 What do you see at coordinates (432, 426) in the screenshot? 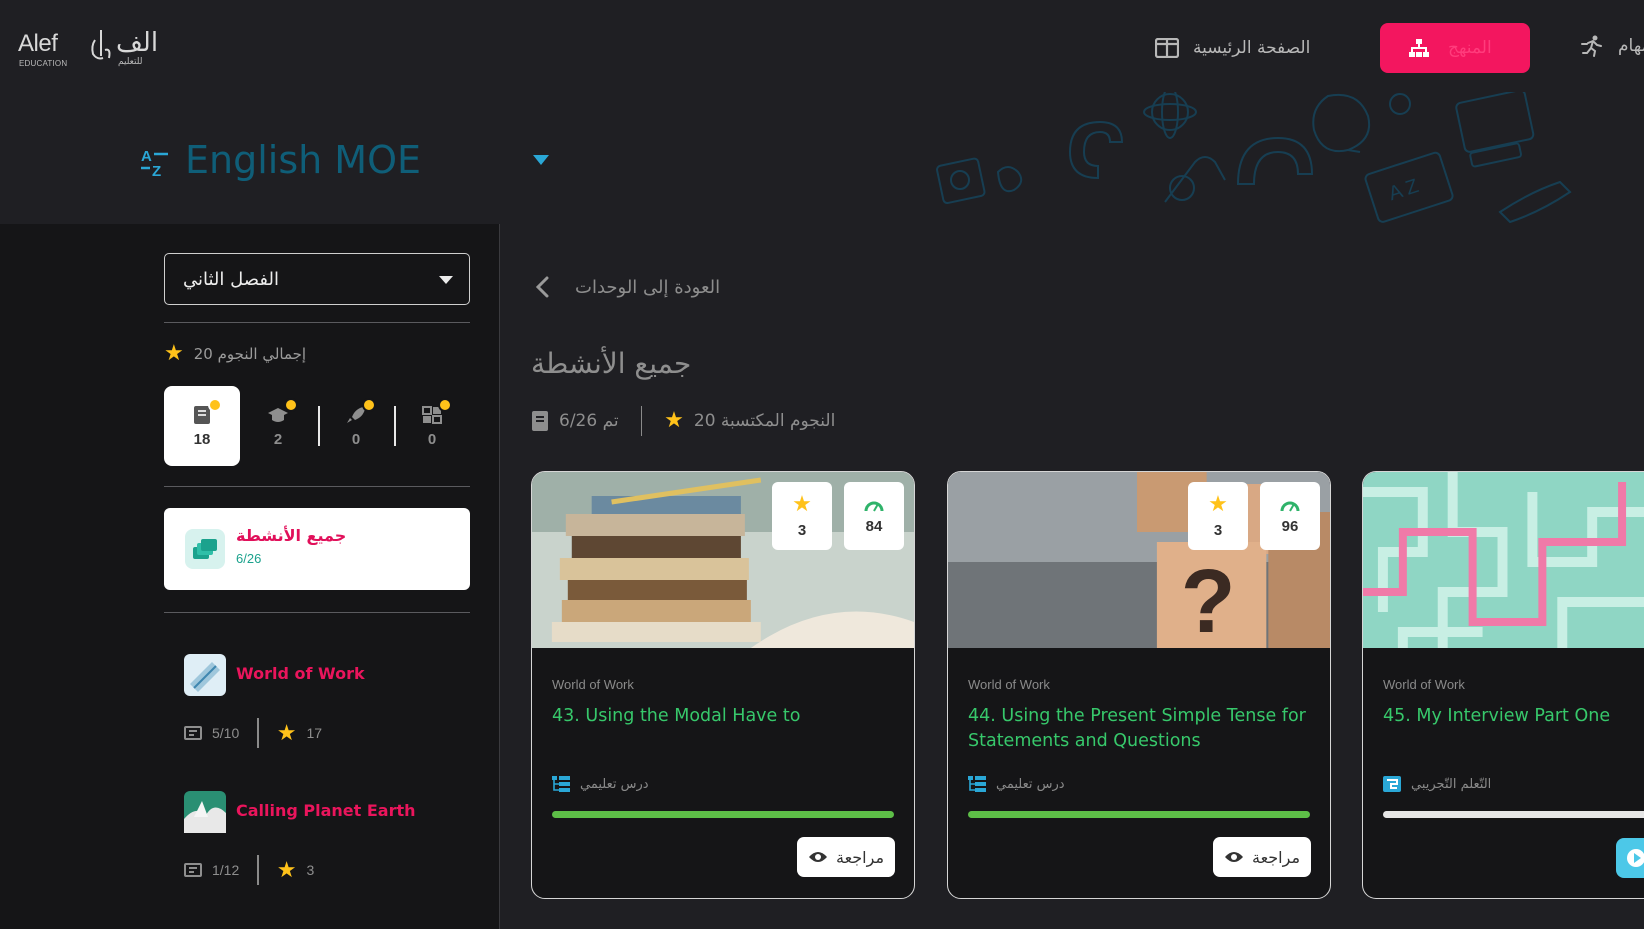
I see `stat-puzzles: 0` at bounding box center [432, 426].